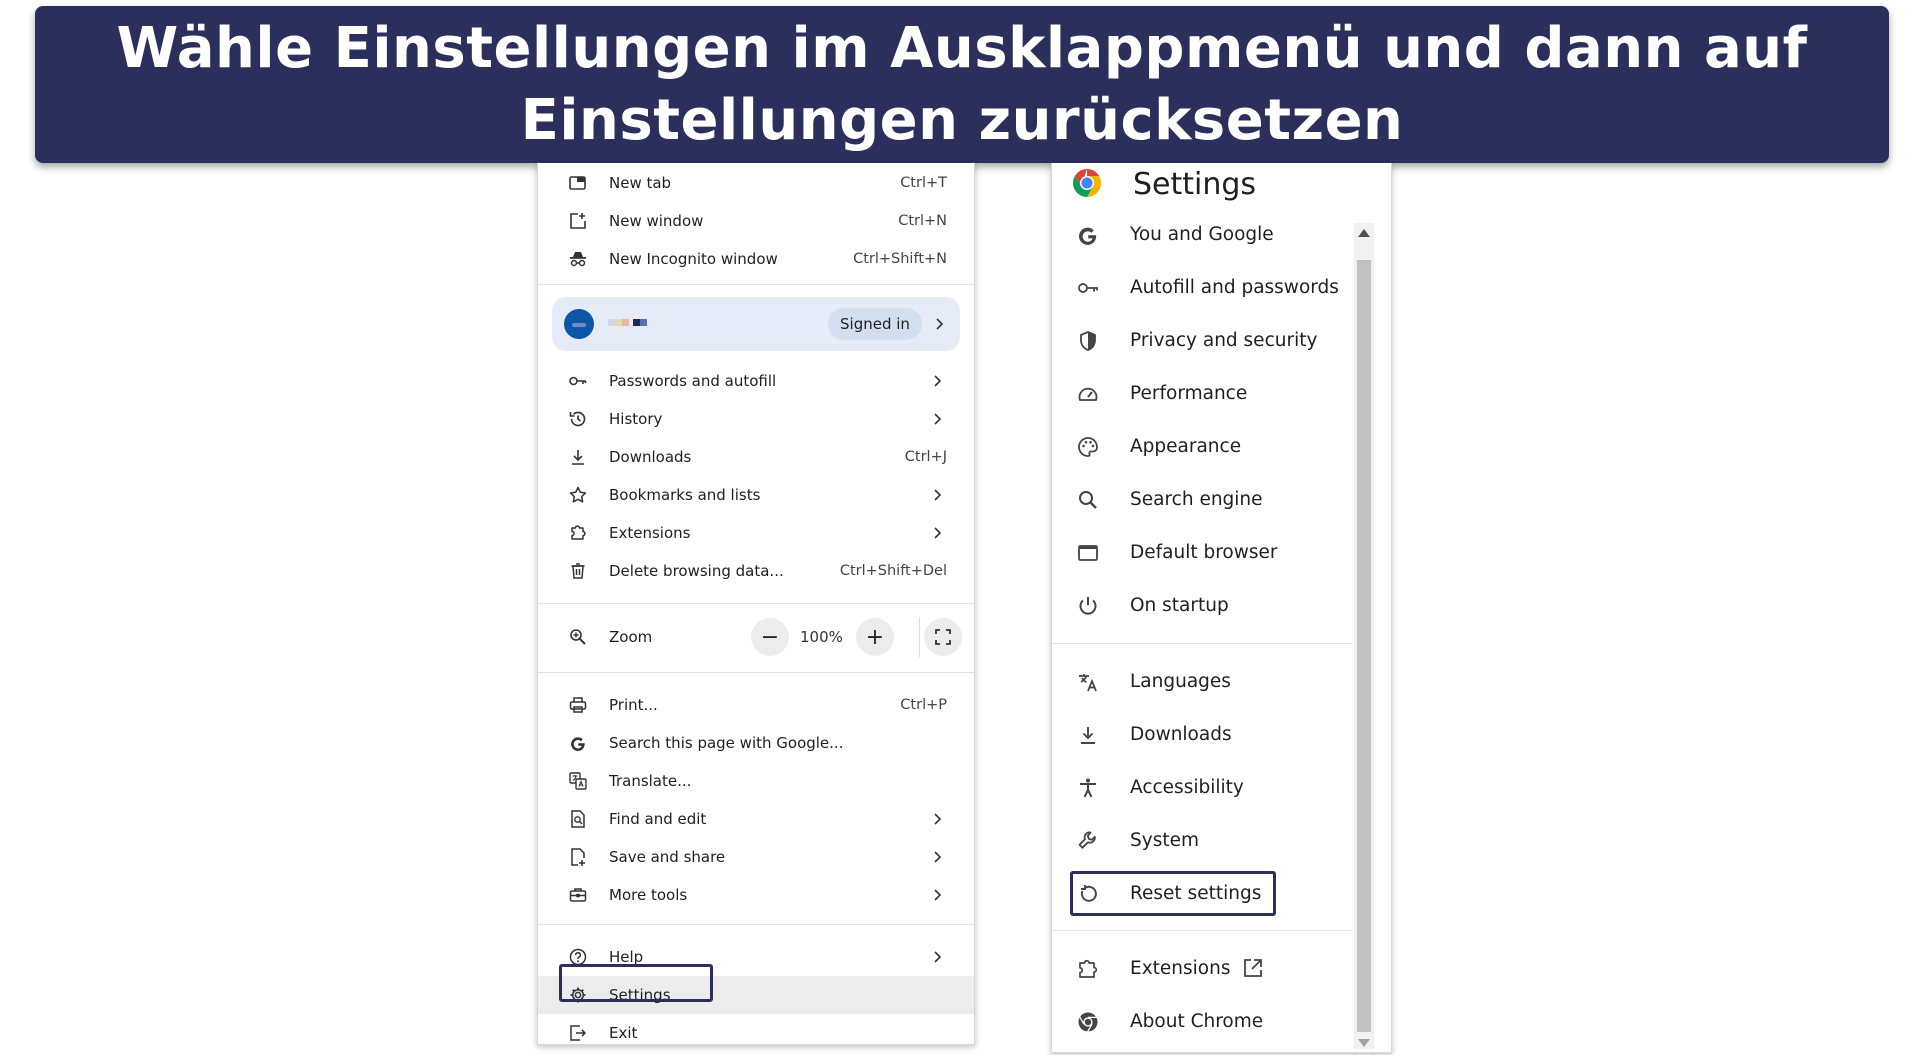  I want to click on settings-nav-appearance: Appearance, so click(1202, 446).